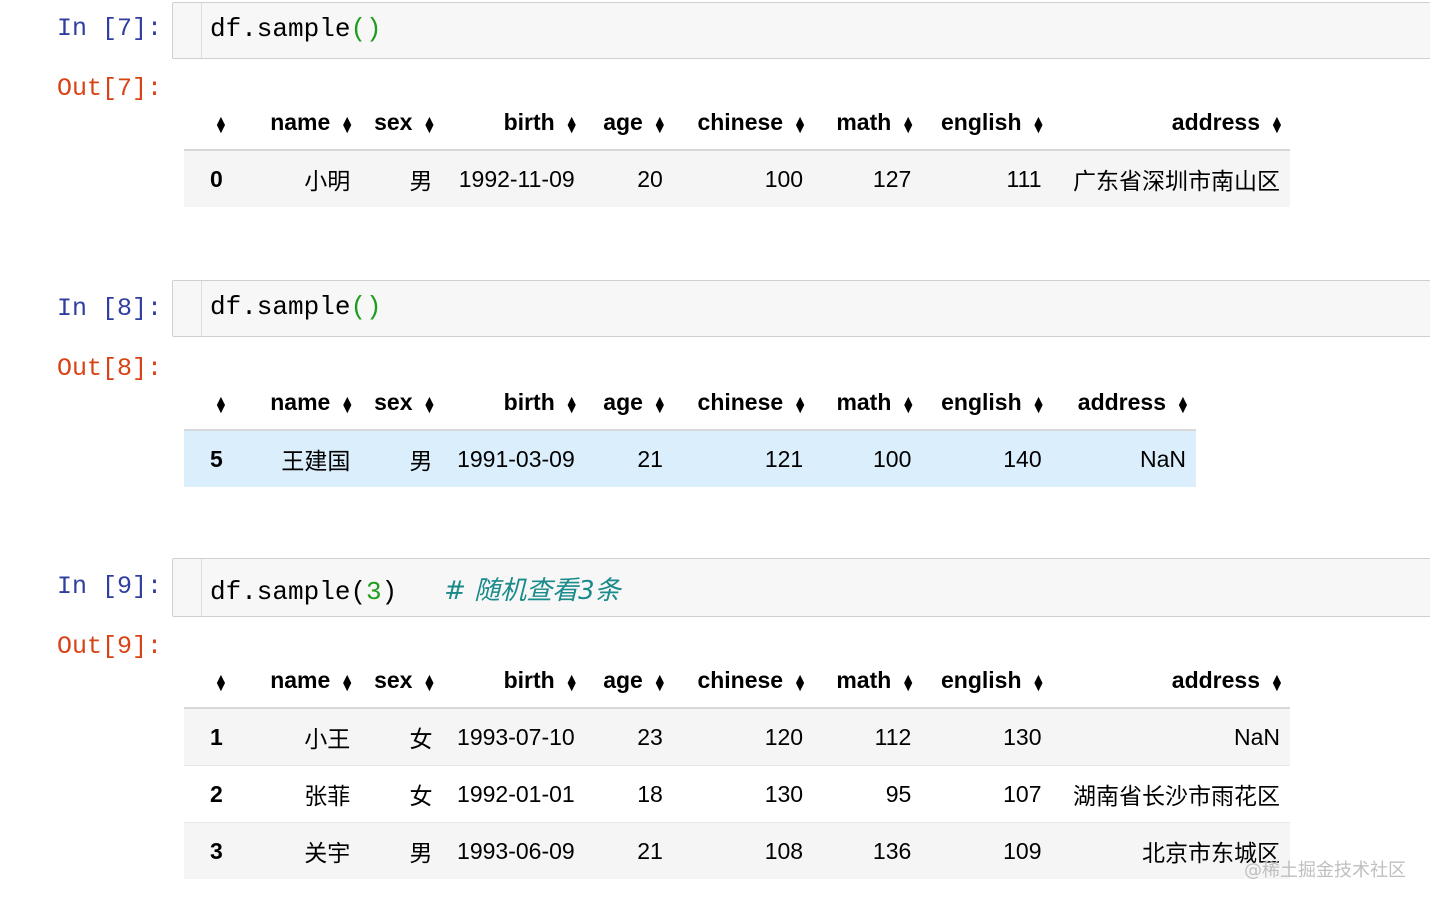 Image resolution: width=1430 pixels, height=904 pixels. Describe the element at coordinates (867, 458) in the screenshot. I see `cell-math: 100` at that location.